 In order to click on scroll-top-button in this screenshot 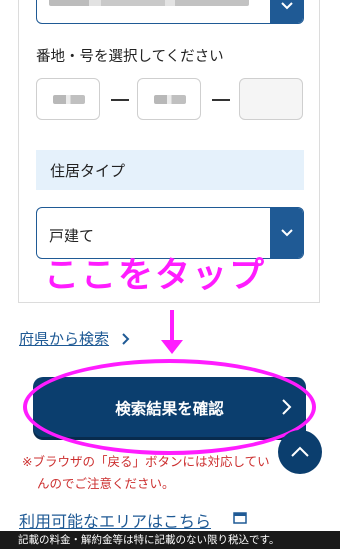, I will do `click(300, 452)`.